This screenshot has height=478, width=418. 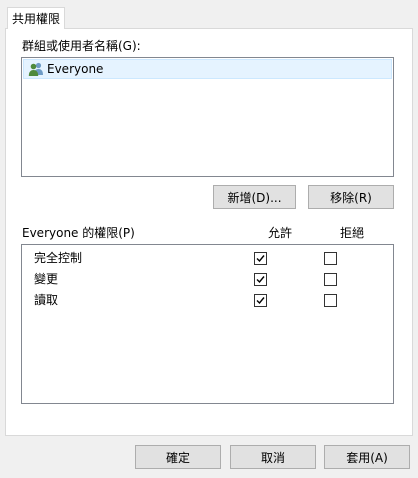 I want to click on deny-read-checkbox, so click(x=330, y=300).